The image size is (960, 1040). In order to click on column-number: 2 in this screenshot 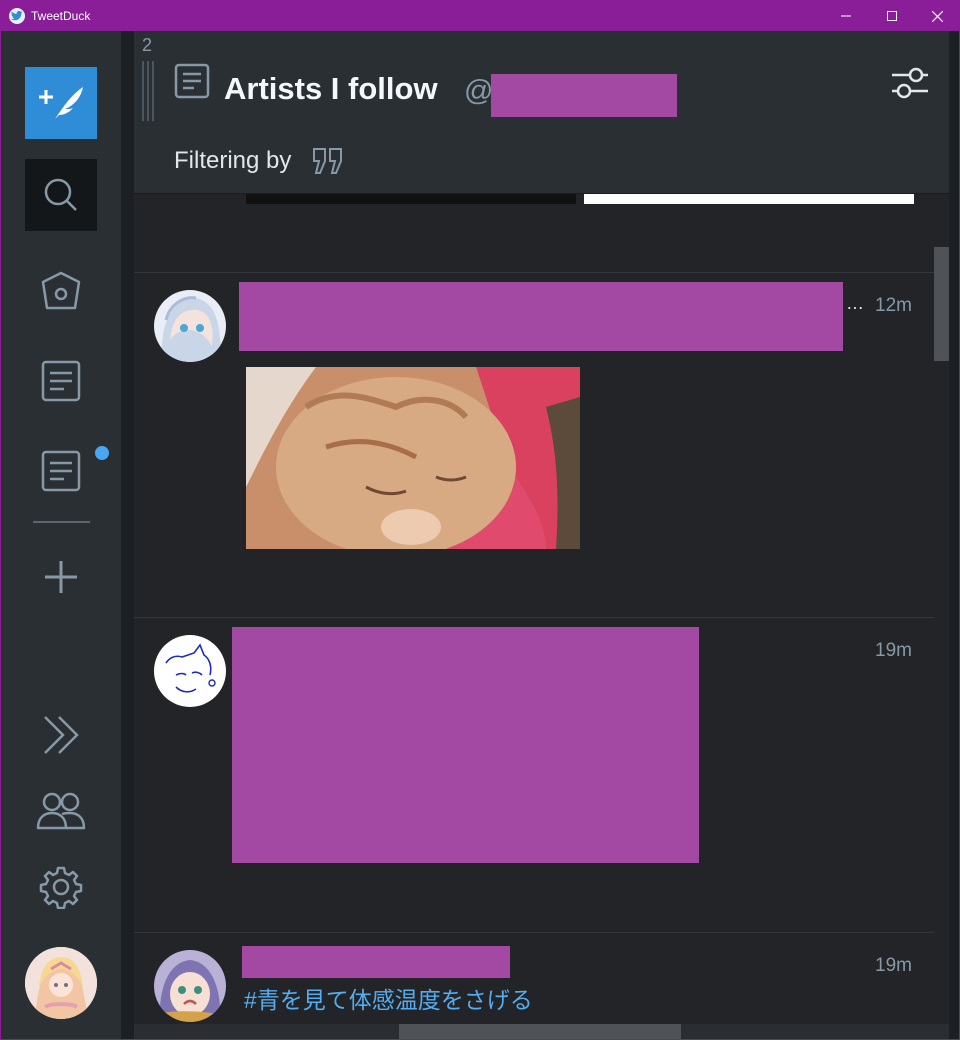, I will do `click(147, 45)`.